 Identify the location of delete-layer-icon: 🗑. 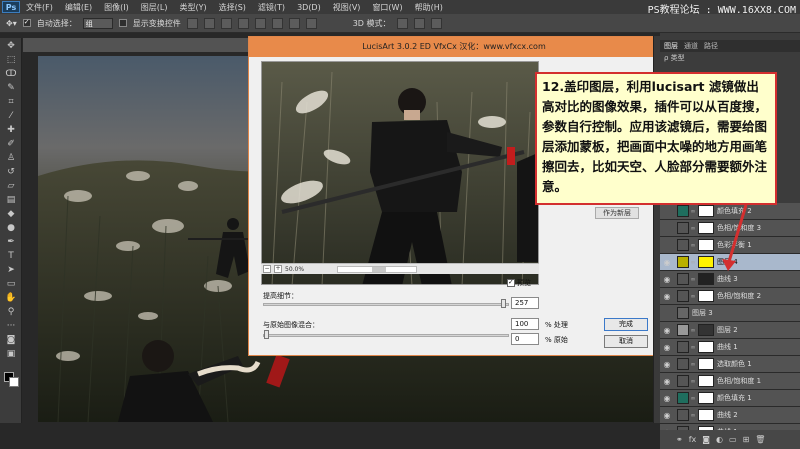
(760, 439).